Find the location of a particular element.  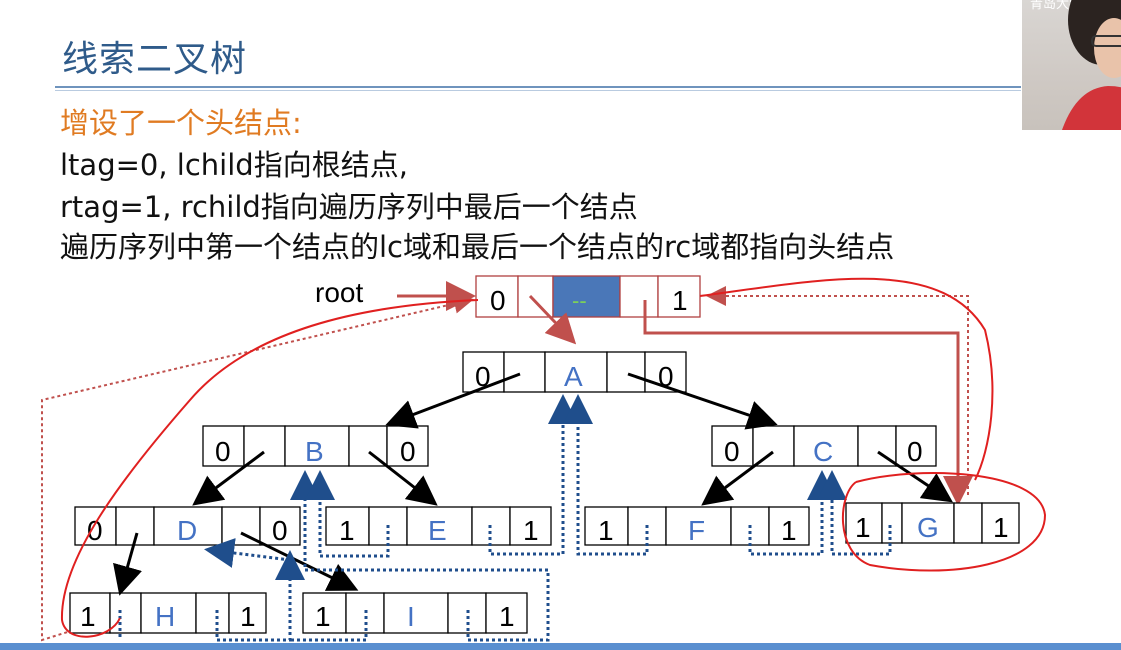

head-ltag: 0 is located at coordinates (498, 300).